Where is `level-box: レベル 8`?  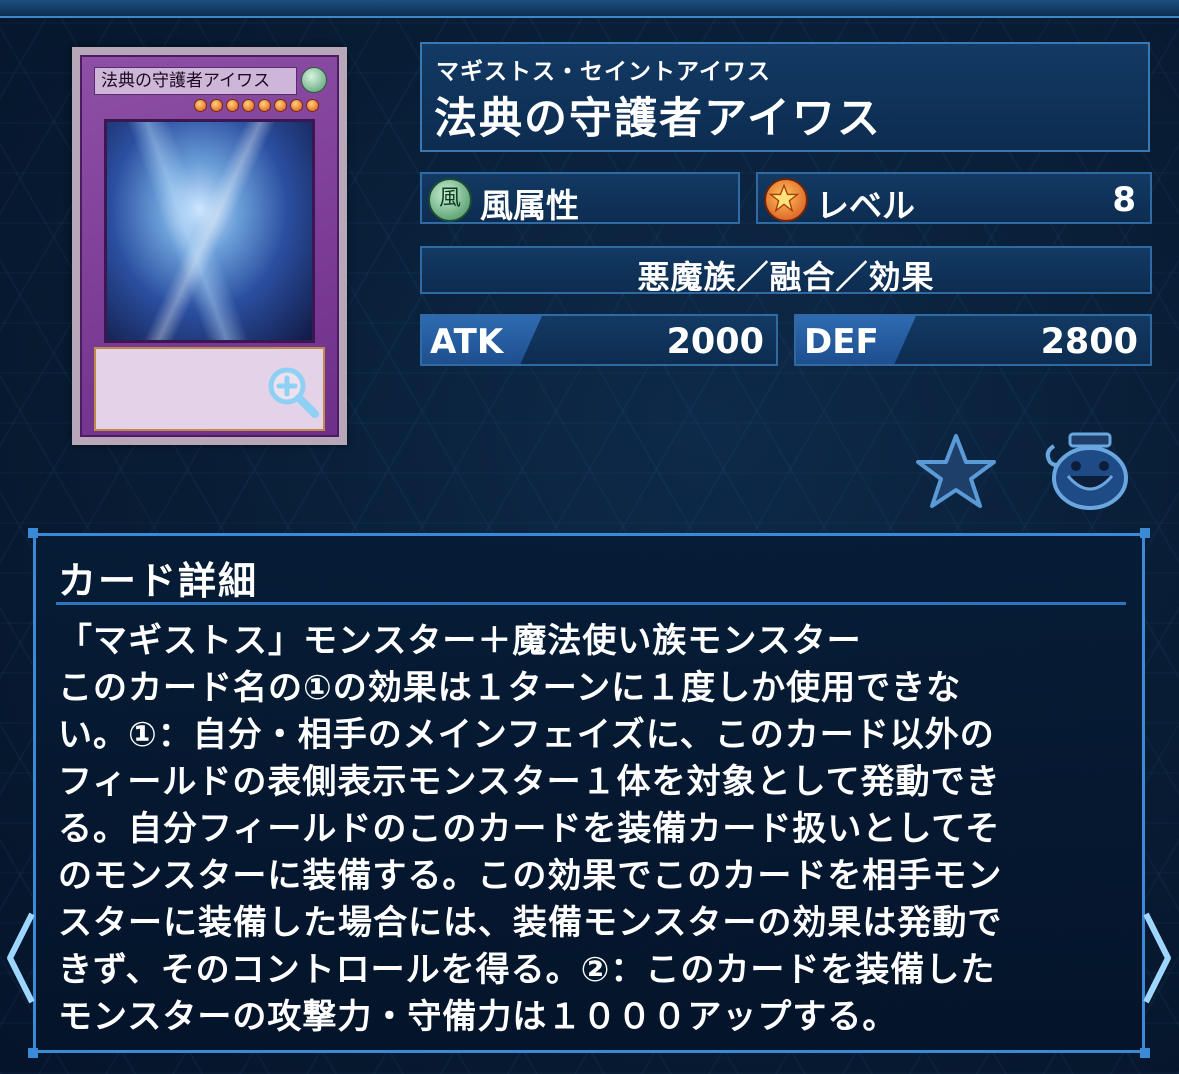
level-box: レベル 8 is located at coordinates (954, 198).